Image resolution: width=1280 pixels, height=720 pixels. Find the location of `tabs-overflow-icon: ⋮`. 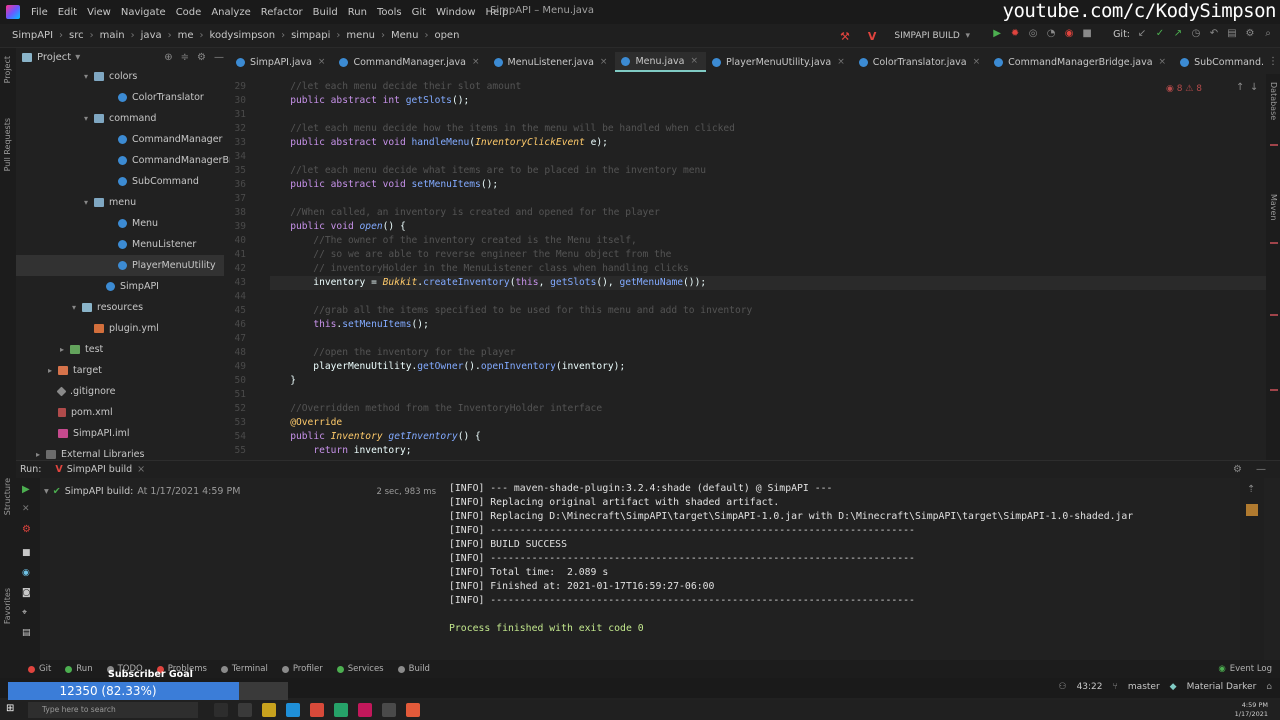

tabs-overflow-icon: ⋮ is located at coordinates (1273, 61).